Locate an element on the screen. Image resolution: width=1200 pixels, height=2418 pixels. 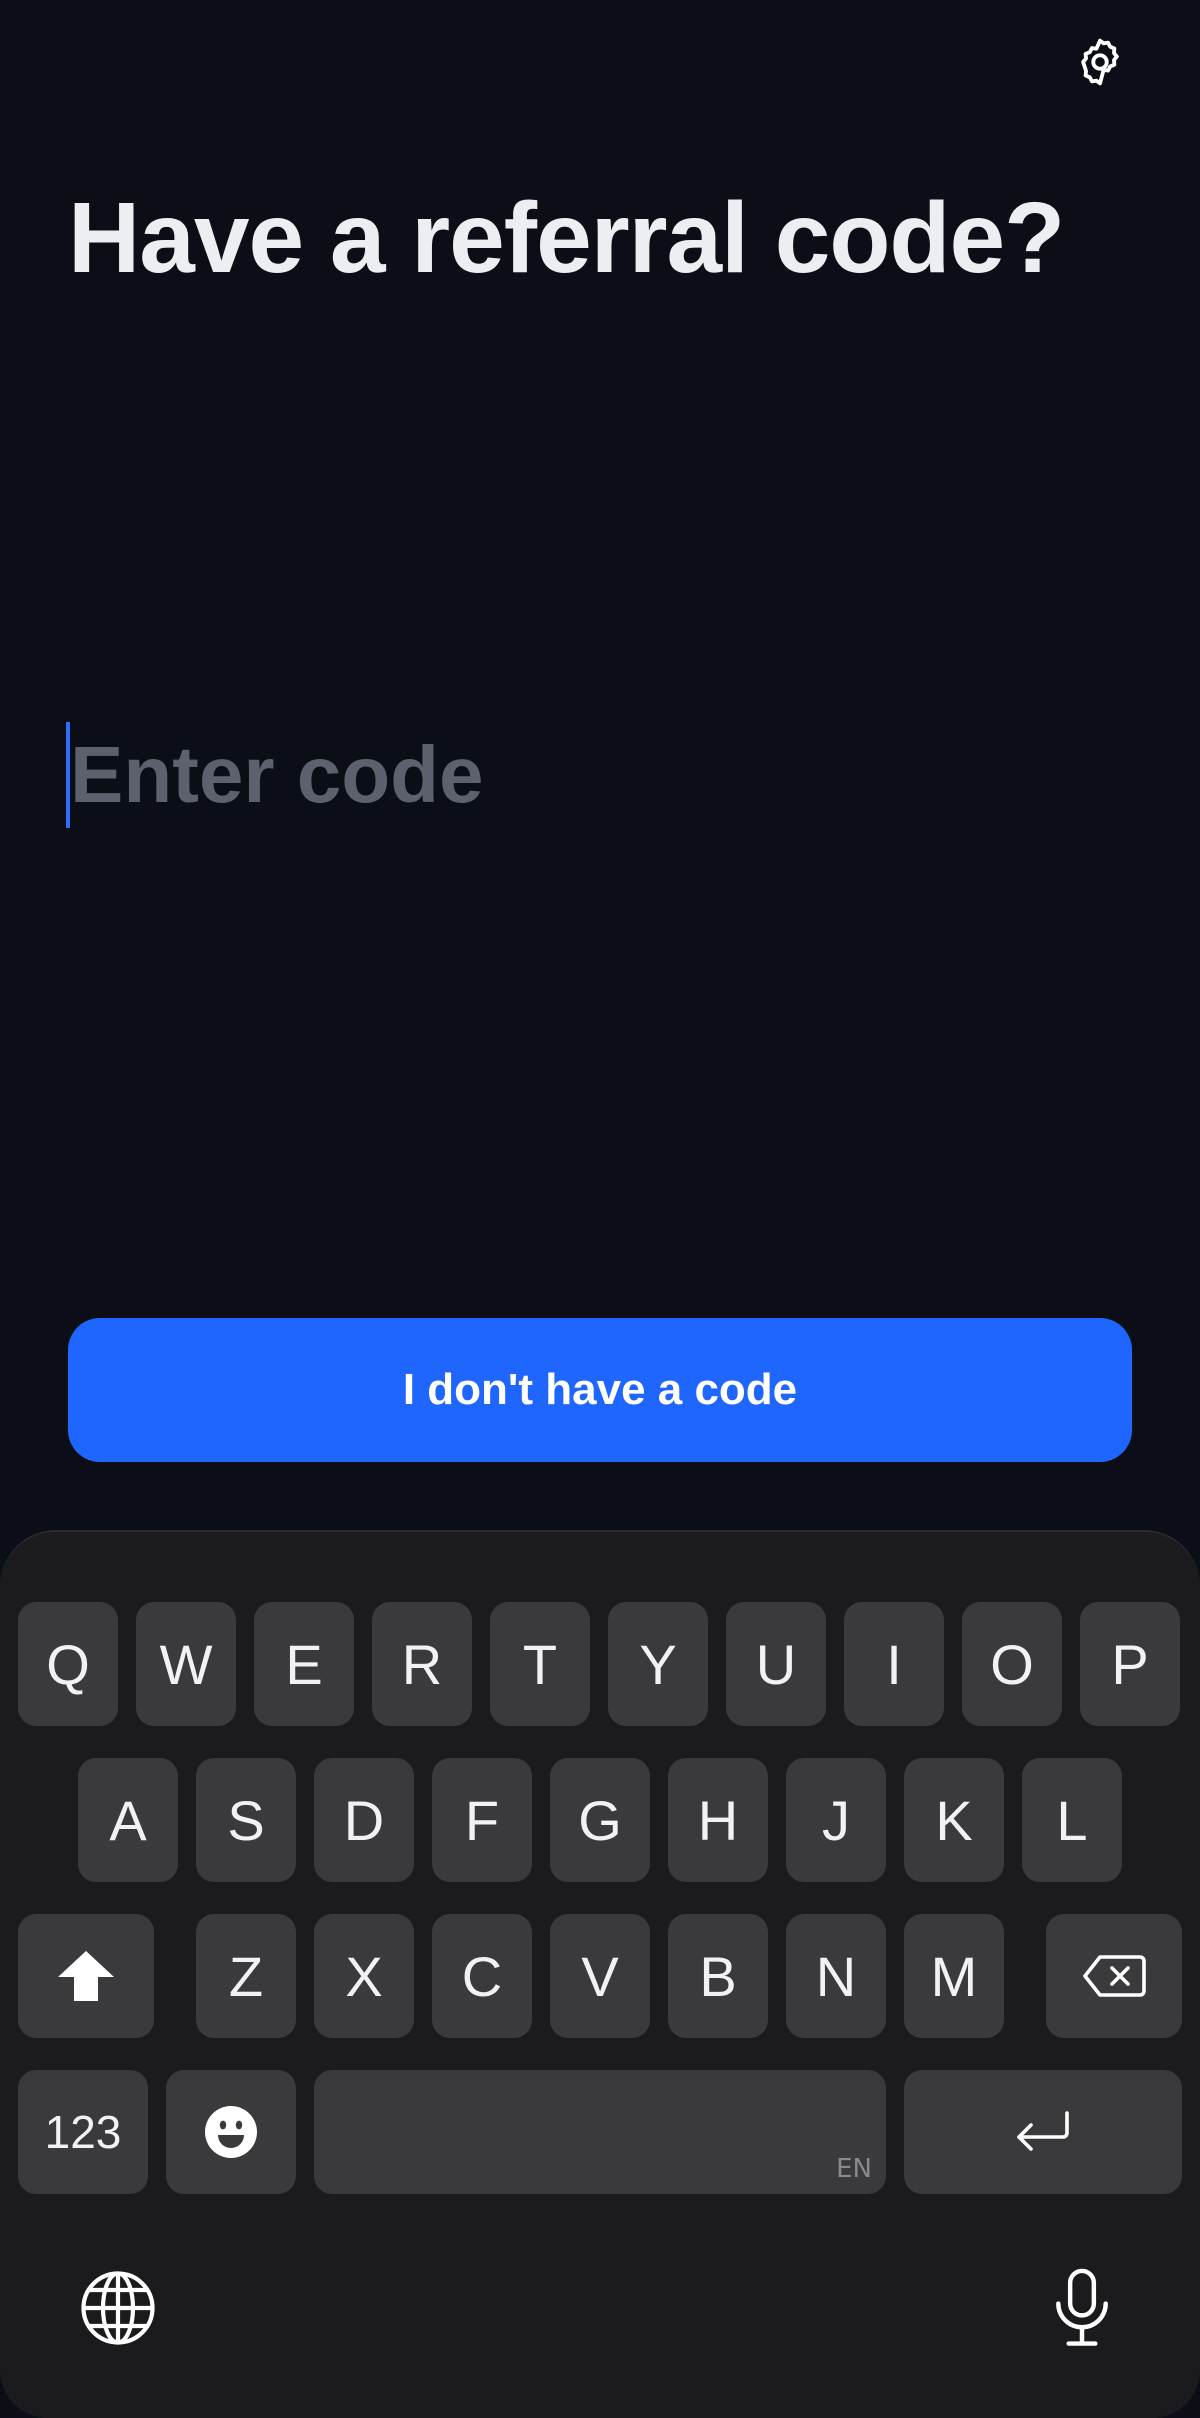
key-u: U is located at coordinates (776, 1664).